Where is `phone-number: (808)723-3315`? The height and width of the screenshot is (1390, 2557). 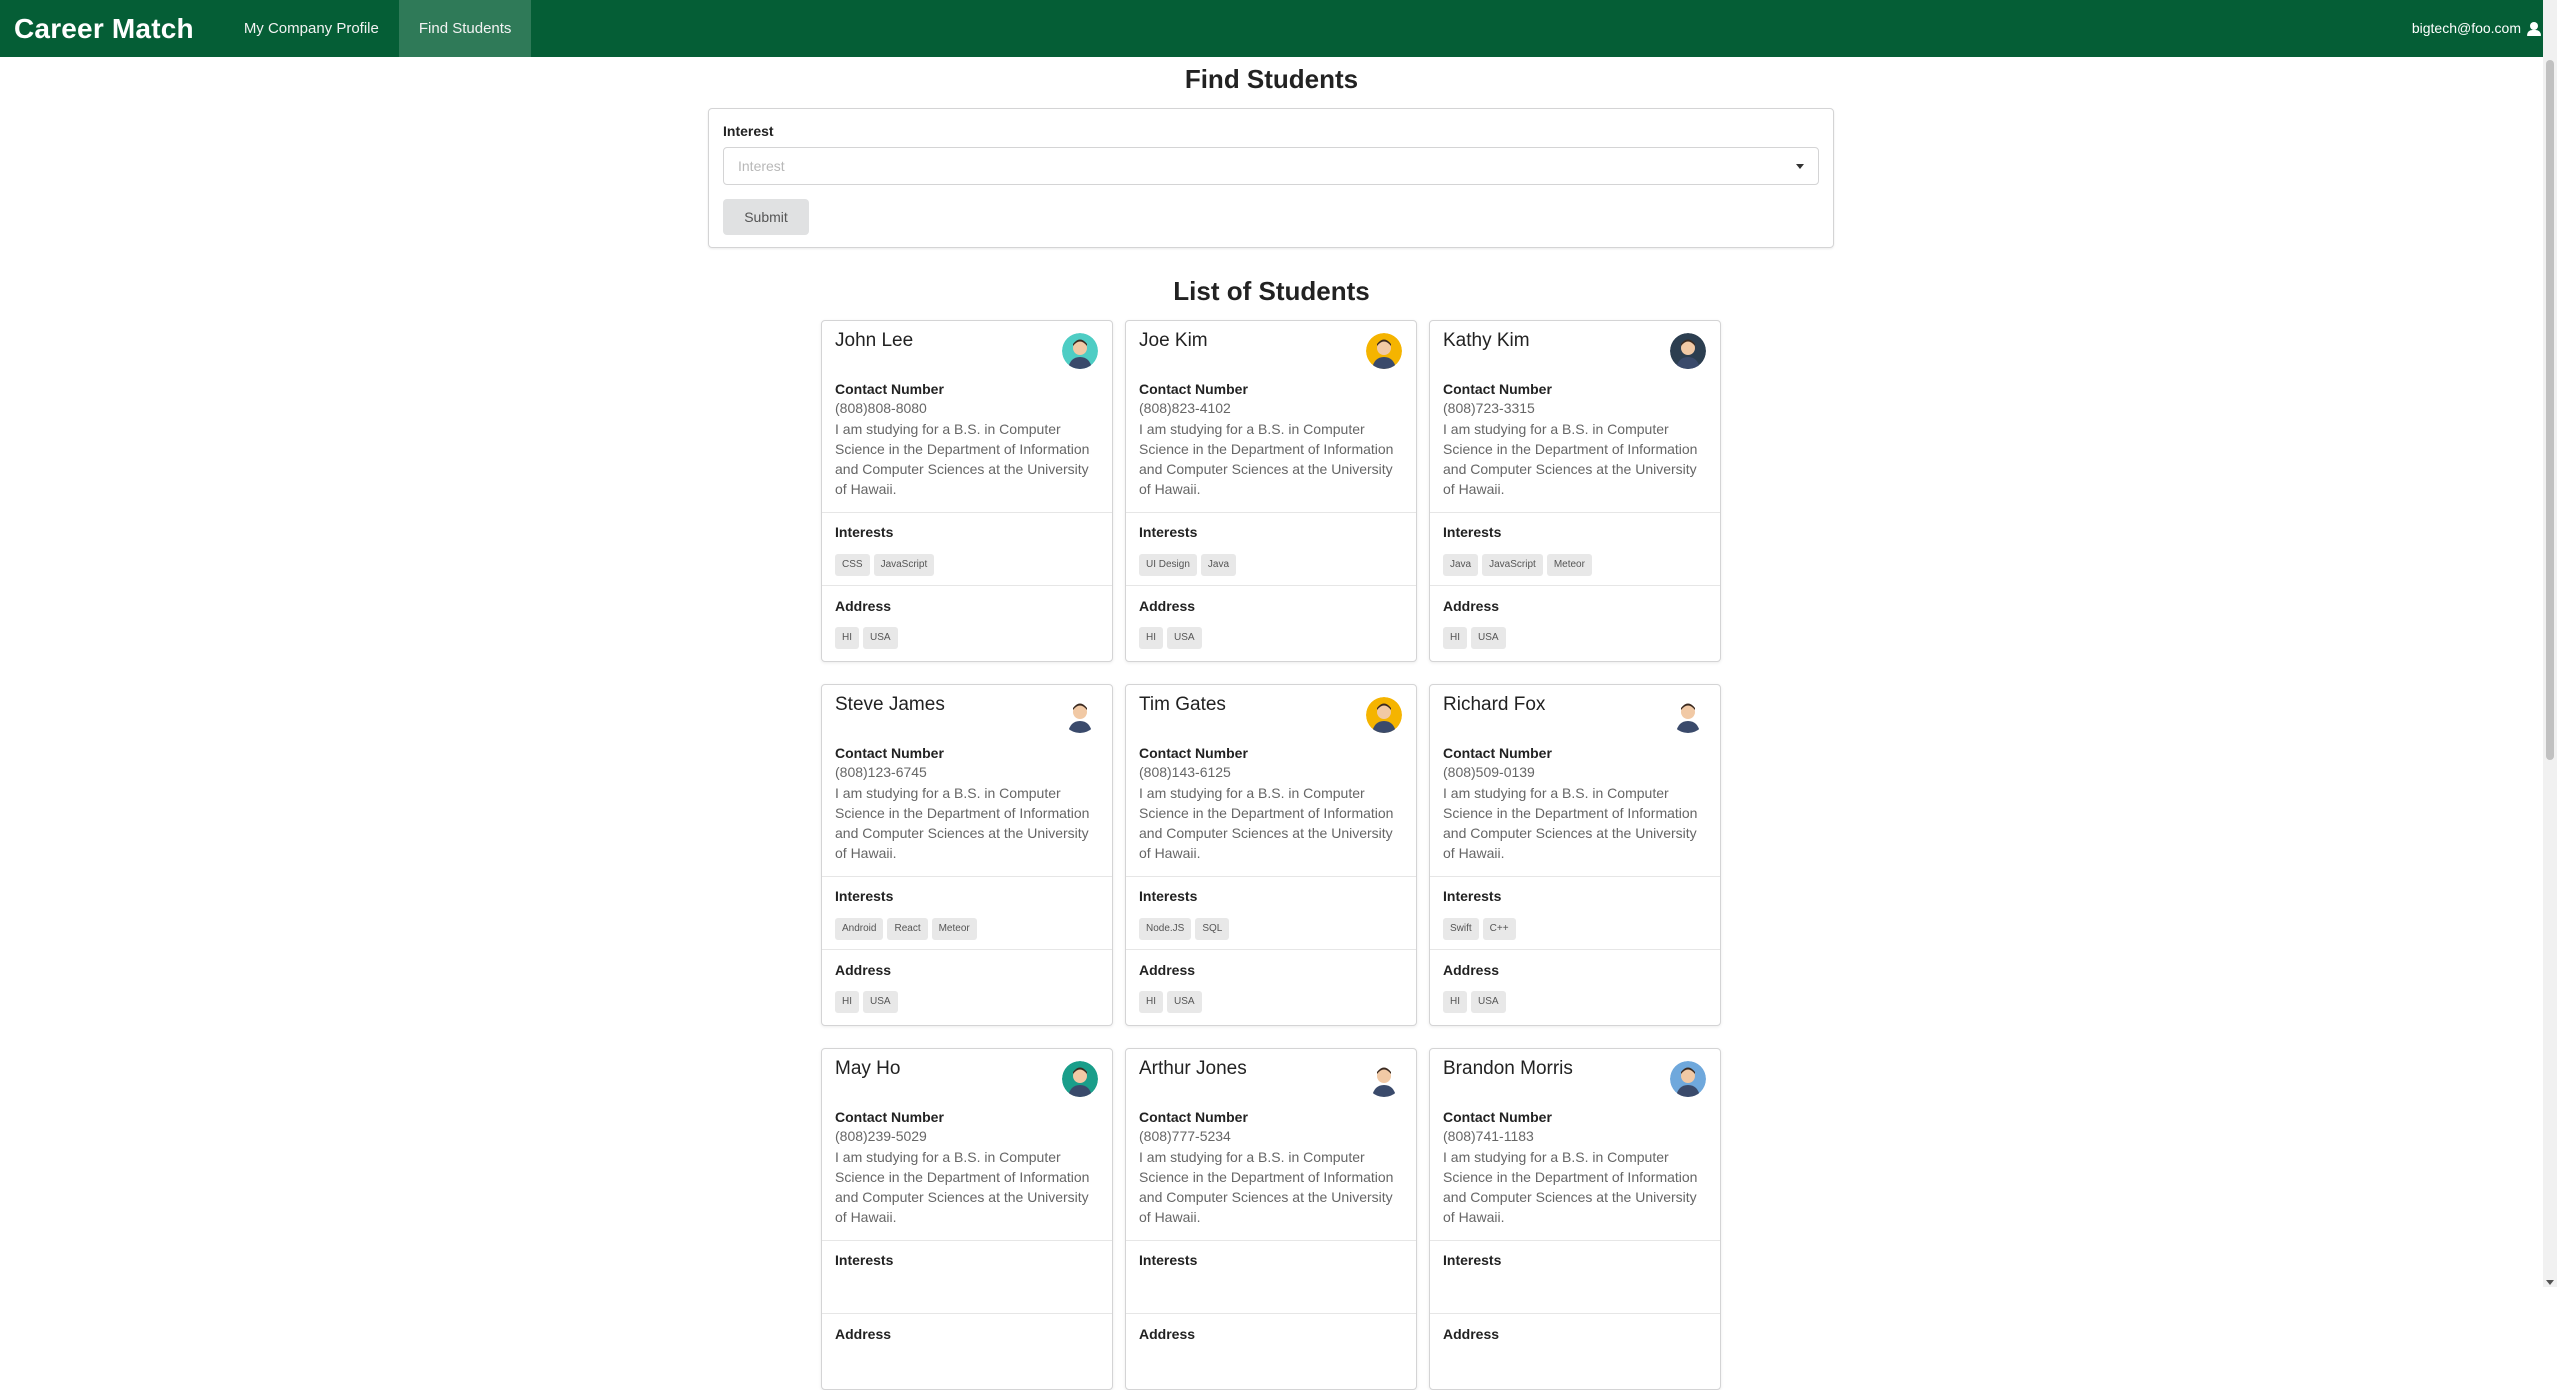 phone-number: (808)723-3315 is located at coordinates (1489, 408).